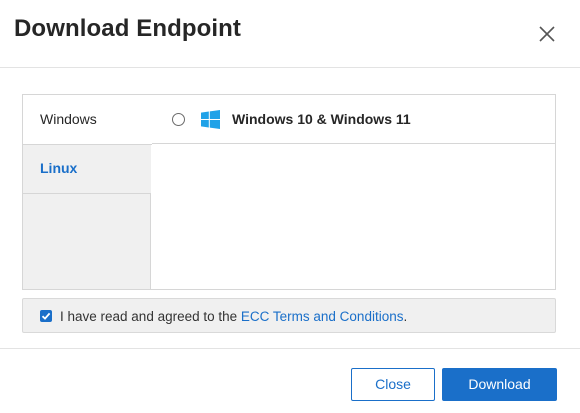 Image resolution: width=580 pixels, height=413 pixels. I want to click on agree-checkbox, so click(46, 316).